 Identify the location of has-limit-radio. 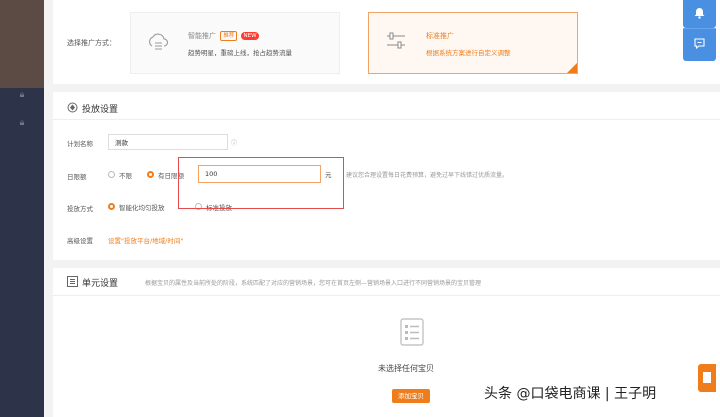
(150, 174).